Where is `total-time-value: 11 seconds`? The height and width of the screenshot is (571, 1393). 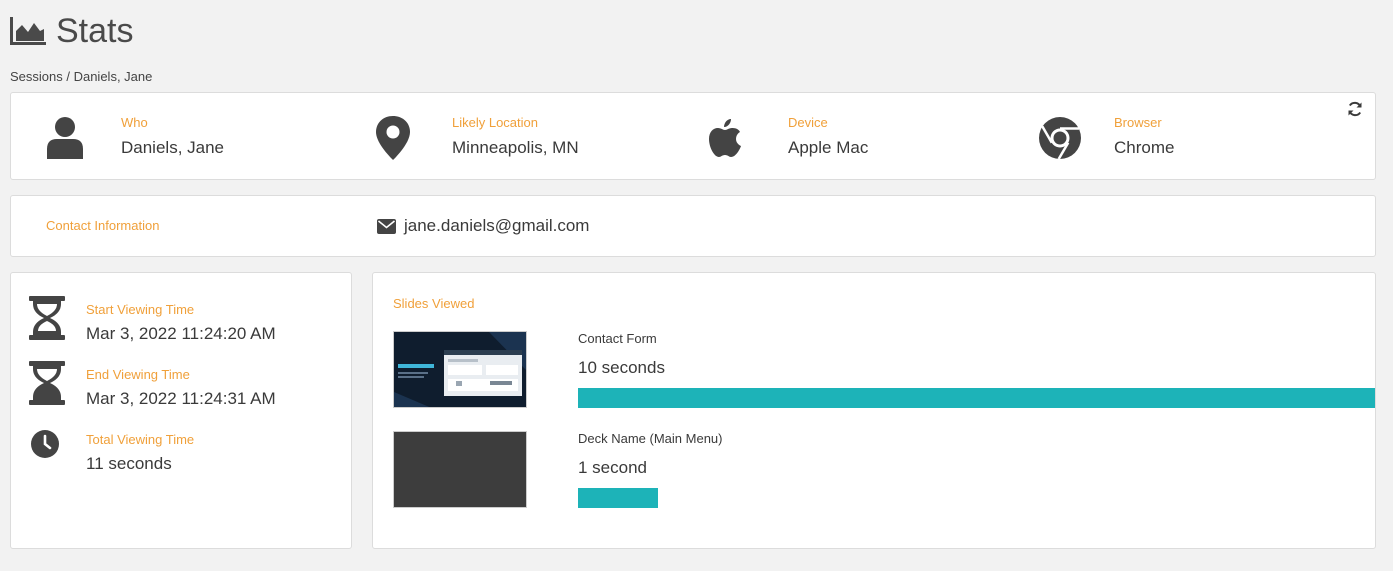
total-time-value: 11 seconds is located at coordinates (129, 463).